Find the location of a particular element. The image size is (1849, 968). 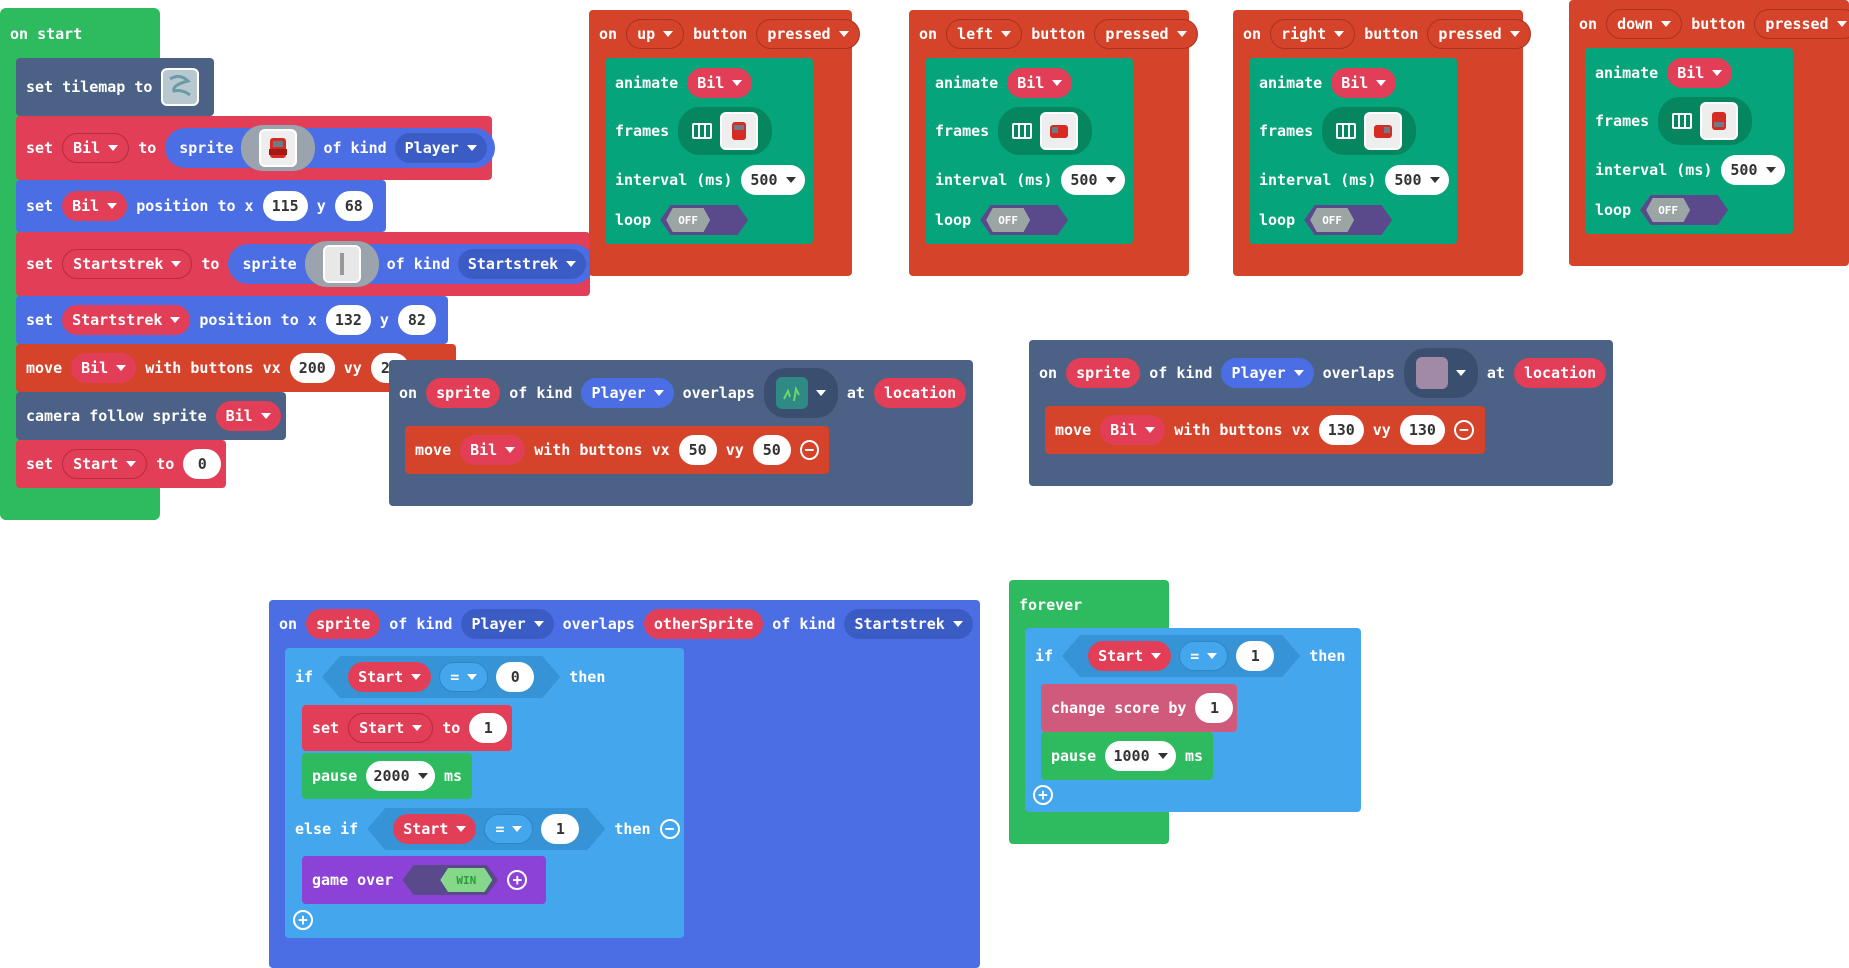

tilemap-thumbnail-icon is located at coordinates (180, 87).